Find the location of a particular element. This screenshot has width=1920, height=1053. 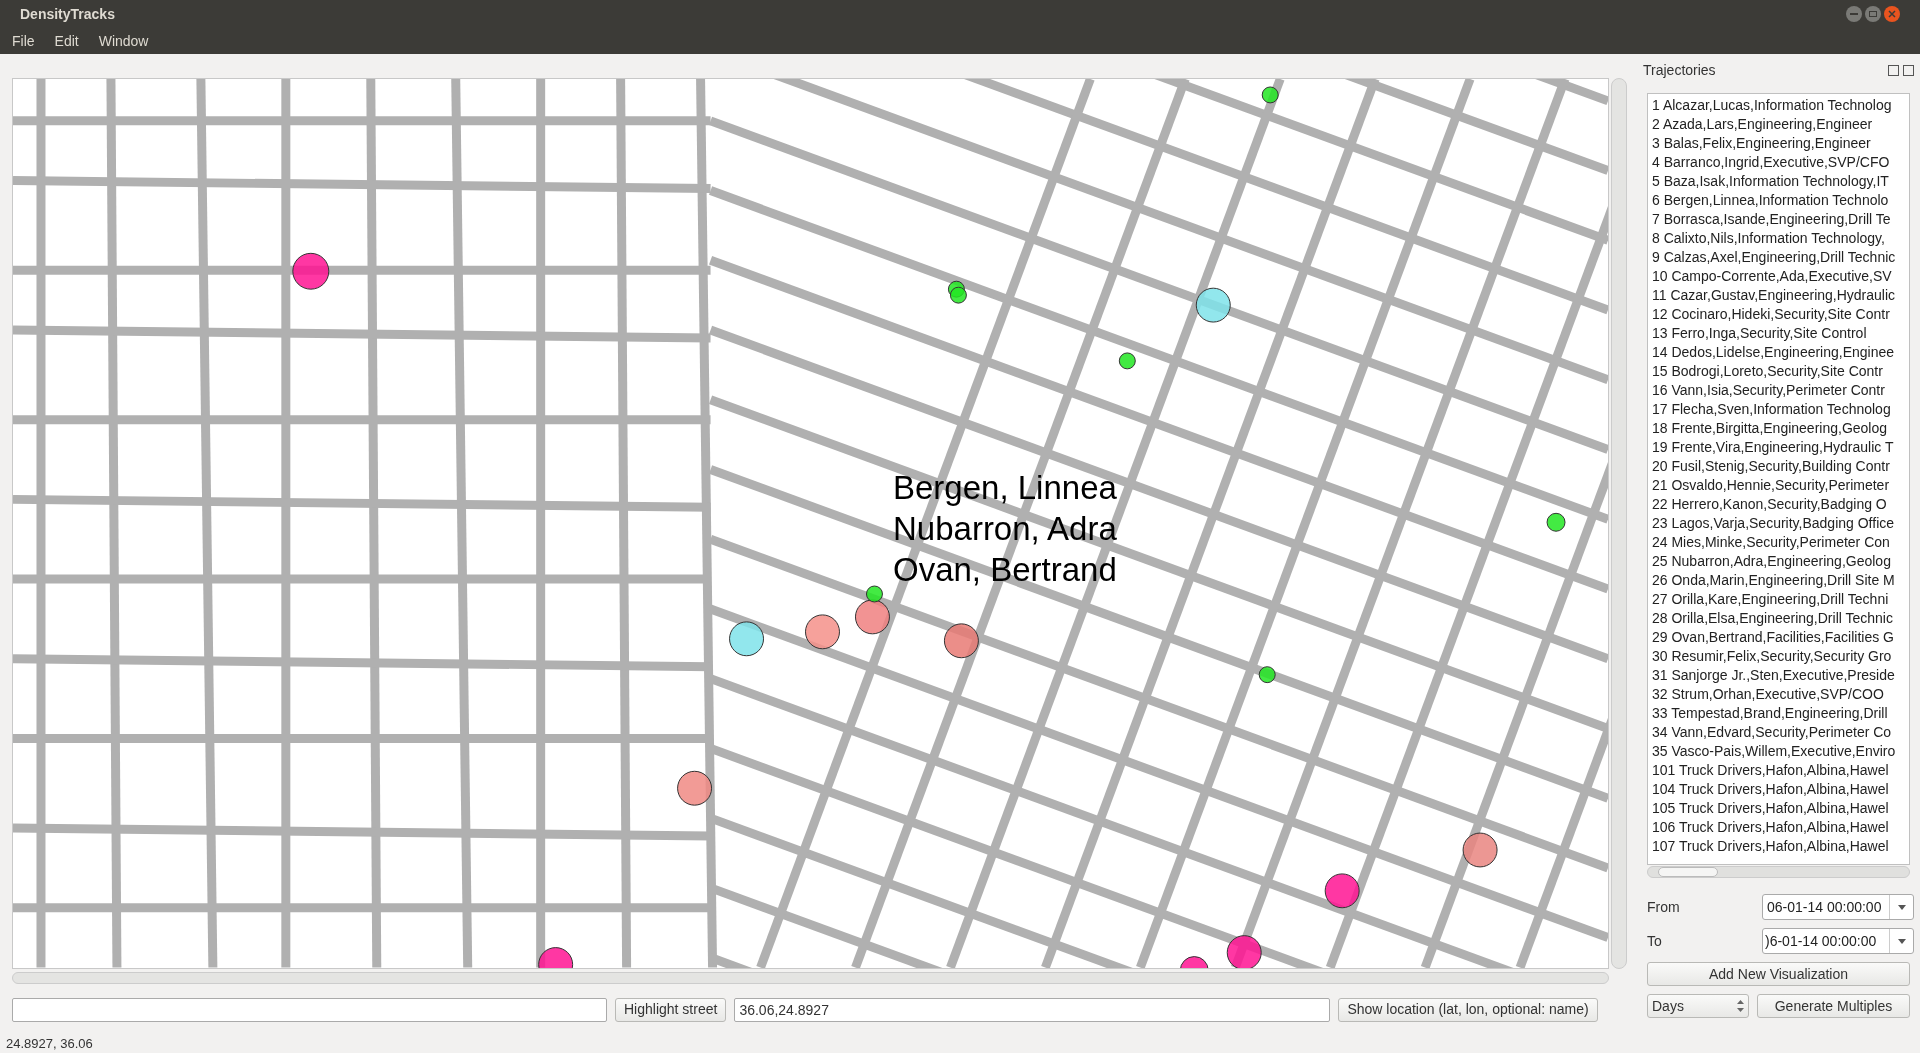

trajectory-item: 6 Bergen,Linnea,Information Technolo is located at coordinates (1770, 200).